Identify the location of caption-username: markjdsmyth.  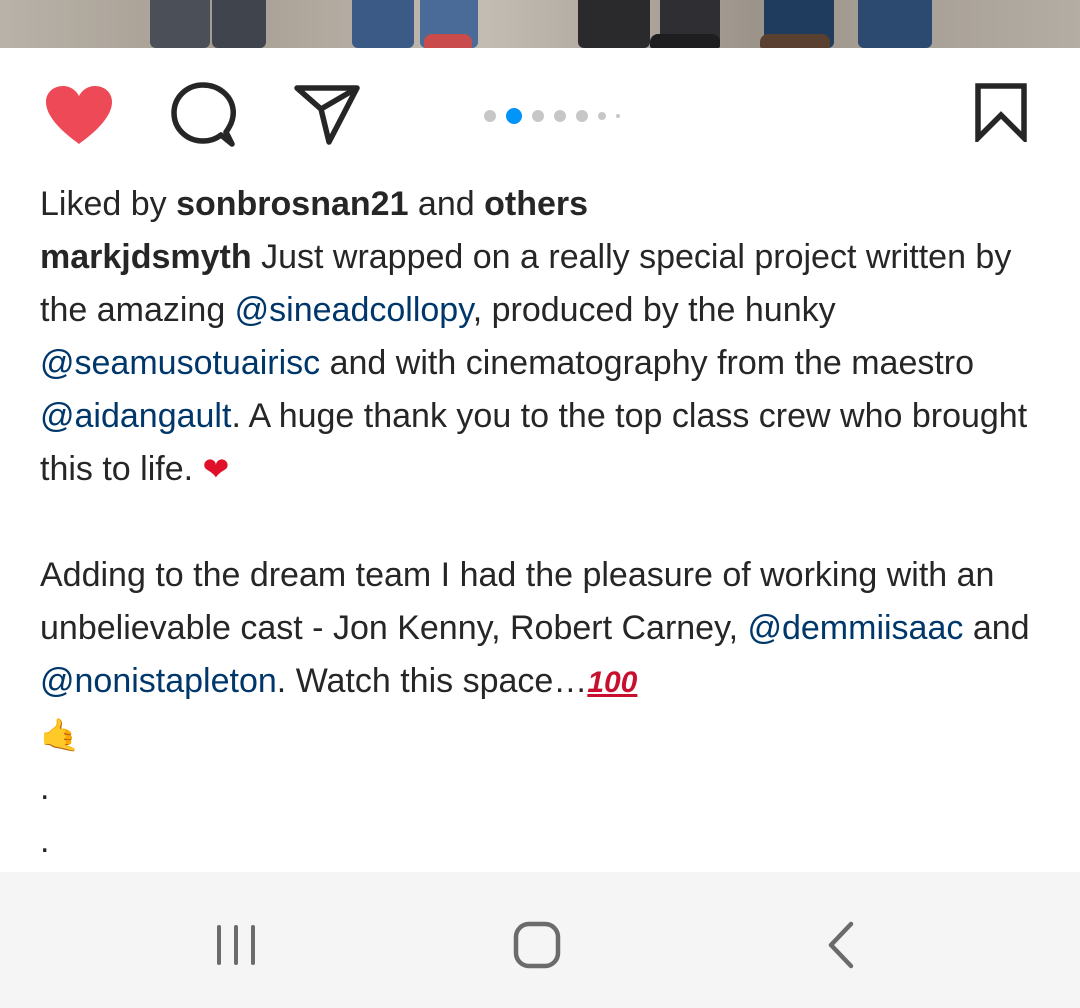
(146, 257).